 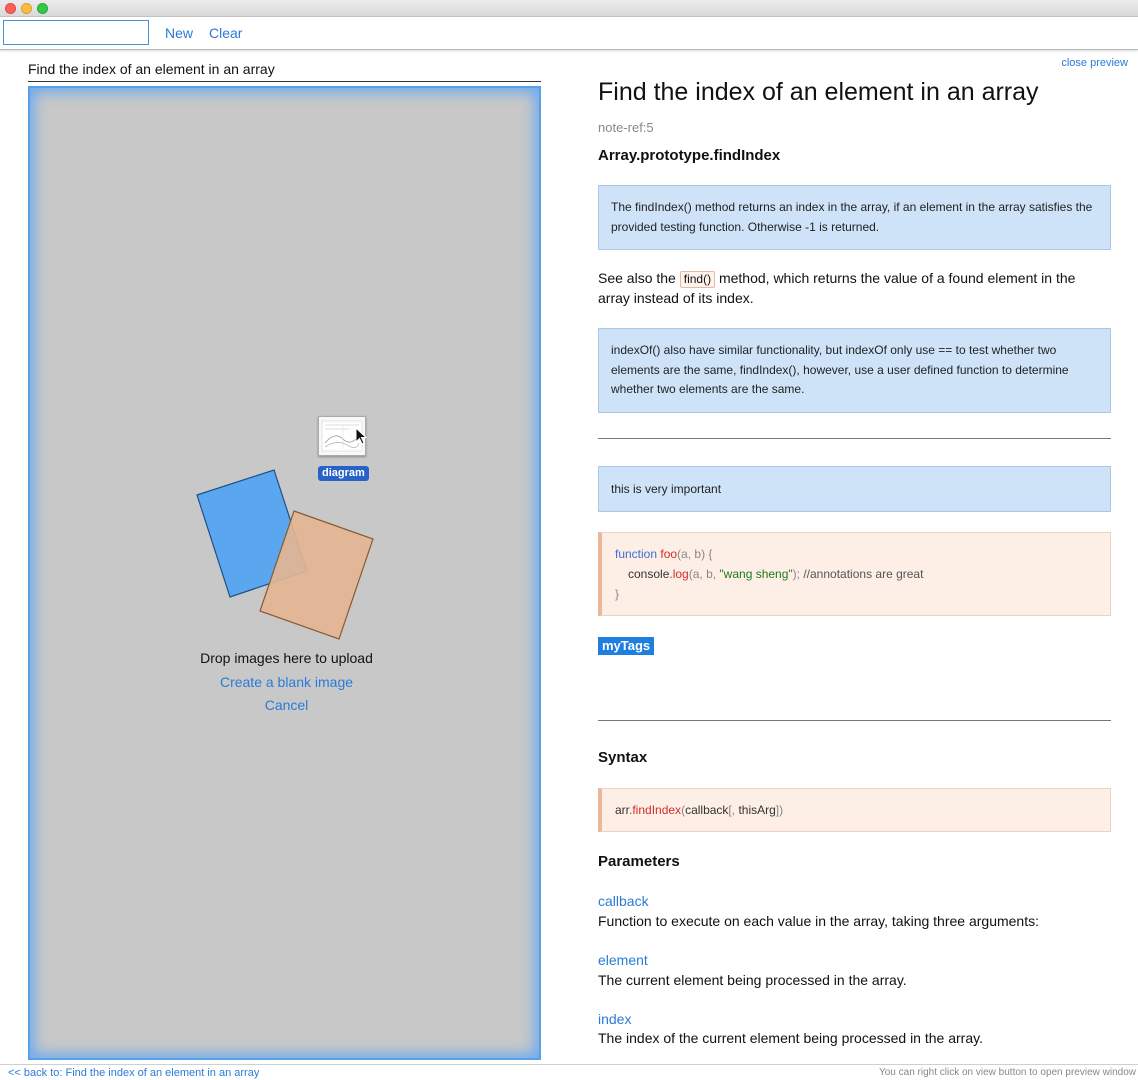 What do you see at coordinates (26, 8) in the screenshot?
I see `minimize-window-button` at bounding box center [26, 8].